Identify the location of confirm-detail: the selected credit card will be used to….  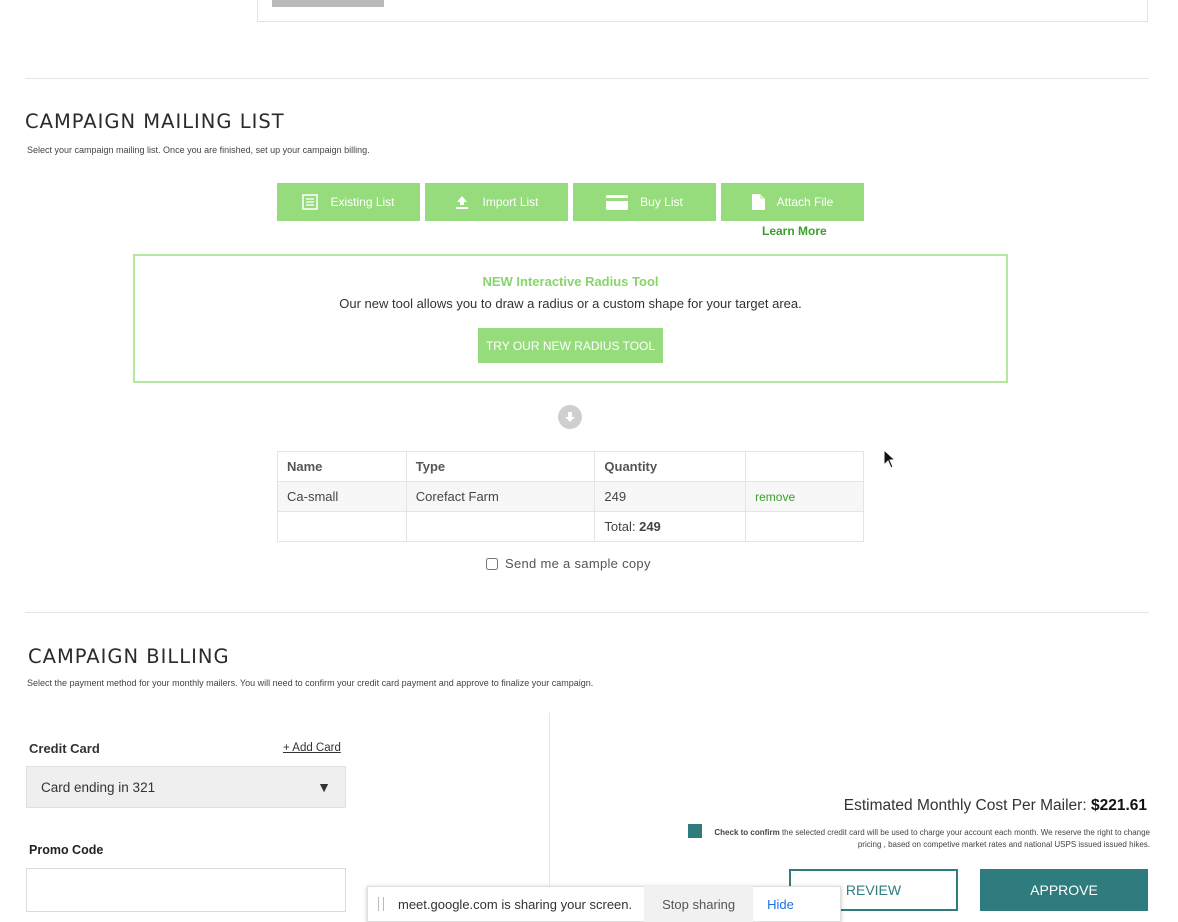
(964, 838).